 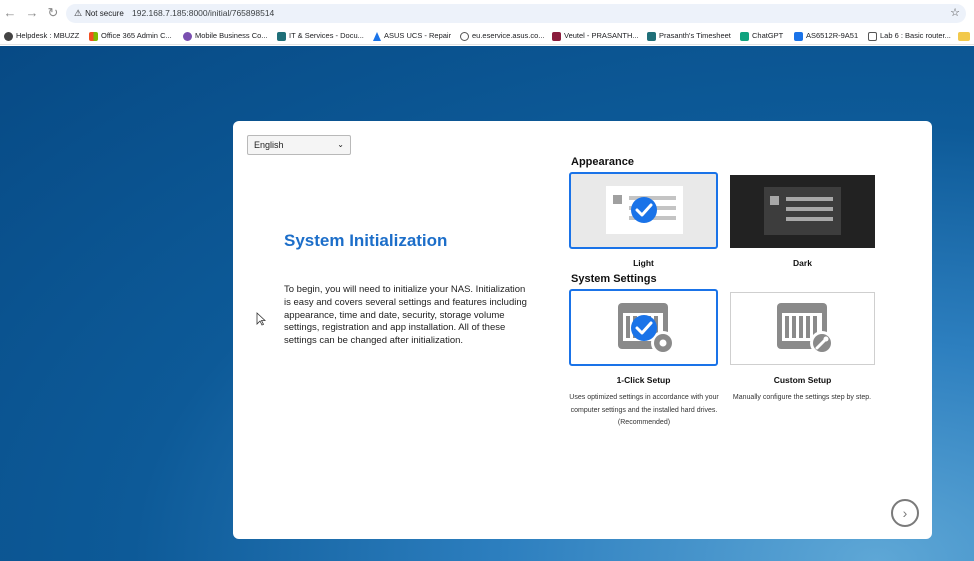 I want to click on appearance-light-option, so click(x=643, y=210).